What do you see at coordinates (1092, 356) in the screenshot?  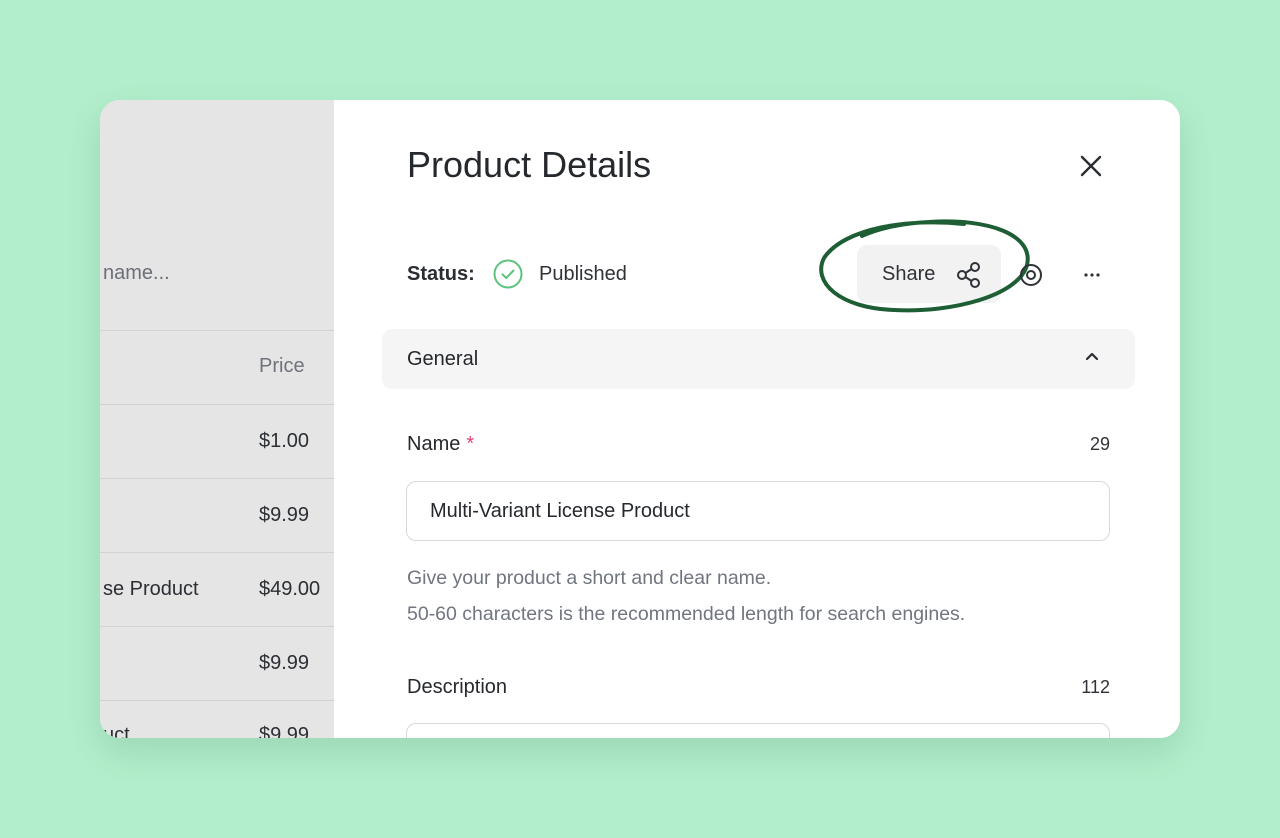 I see `chevron-up-icon` at bounding box center [1092, 356].